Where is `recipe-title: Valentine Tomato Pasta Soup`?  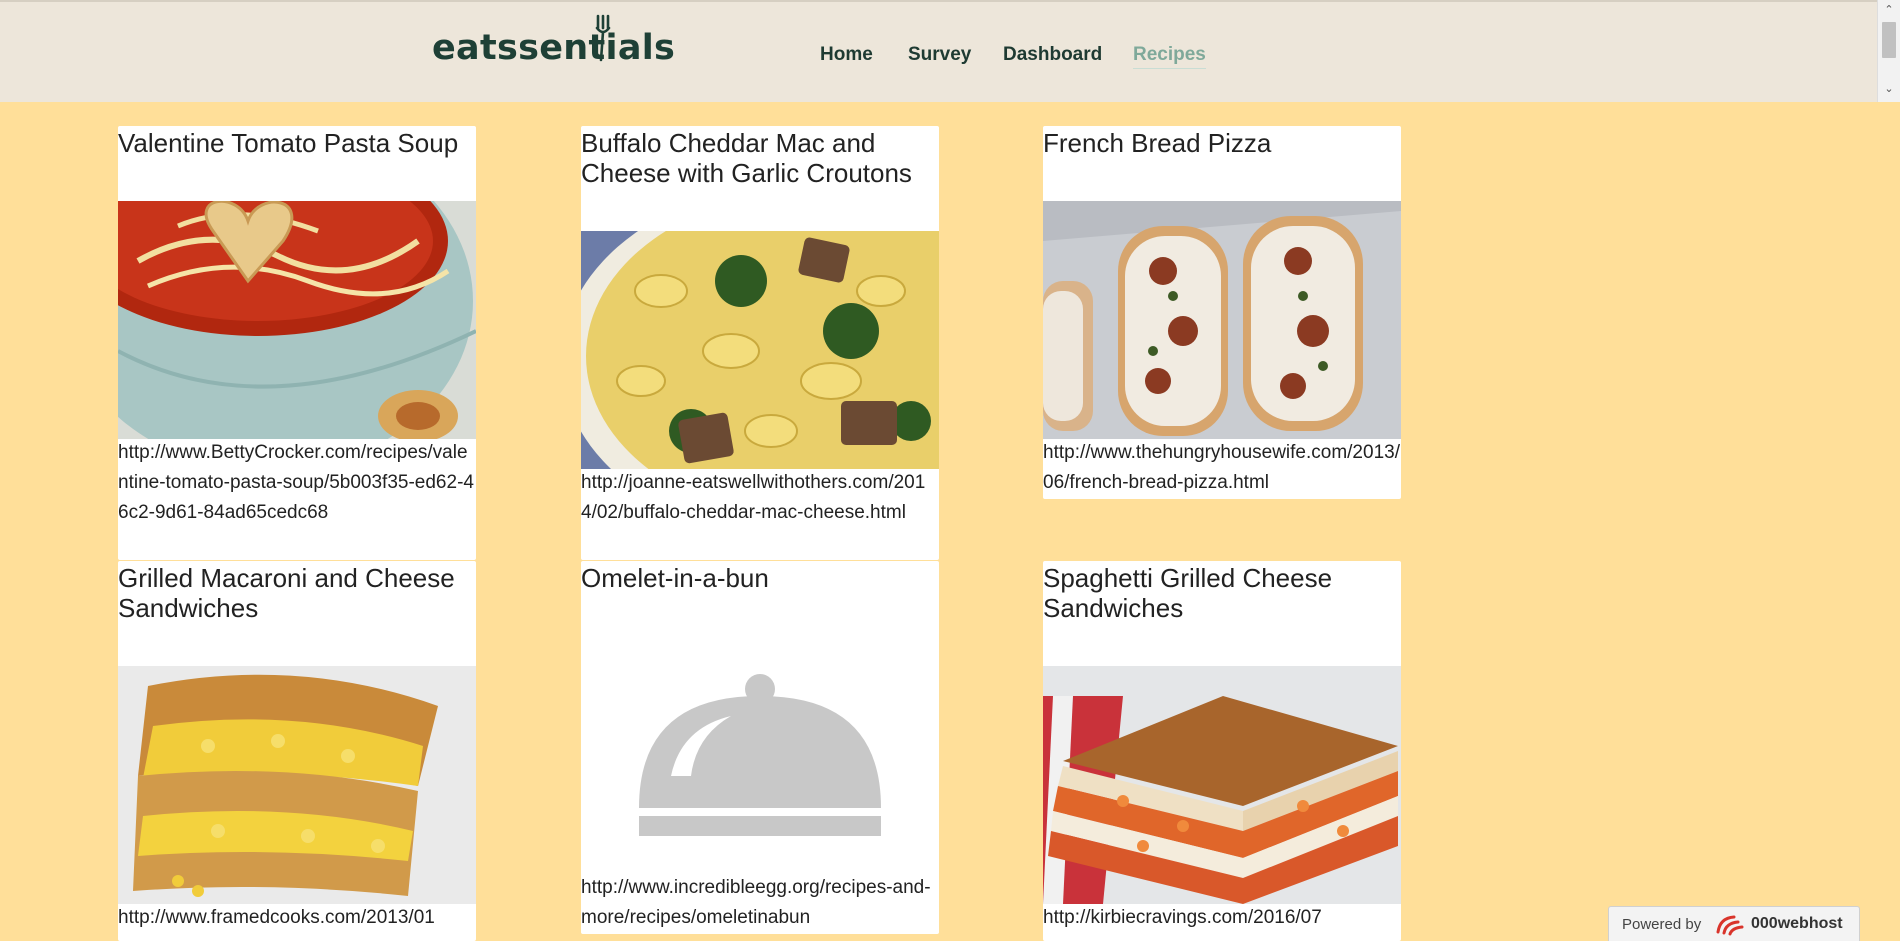
recipe-title: Valentine Tomato Pasta Soup is located at coordinates (288, 143).